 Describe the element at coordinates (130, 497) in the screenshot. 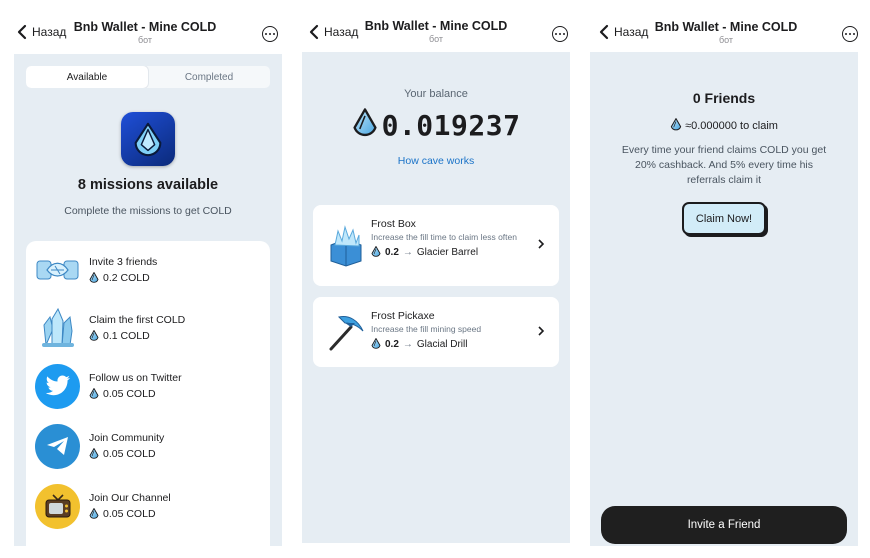

I see `mission-name: Join Our Channel` at that location.